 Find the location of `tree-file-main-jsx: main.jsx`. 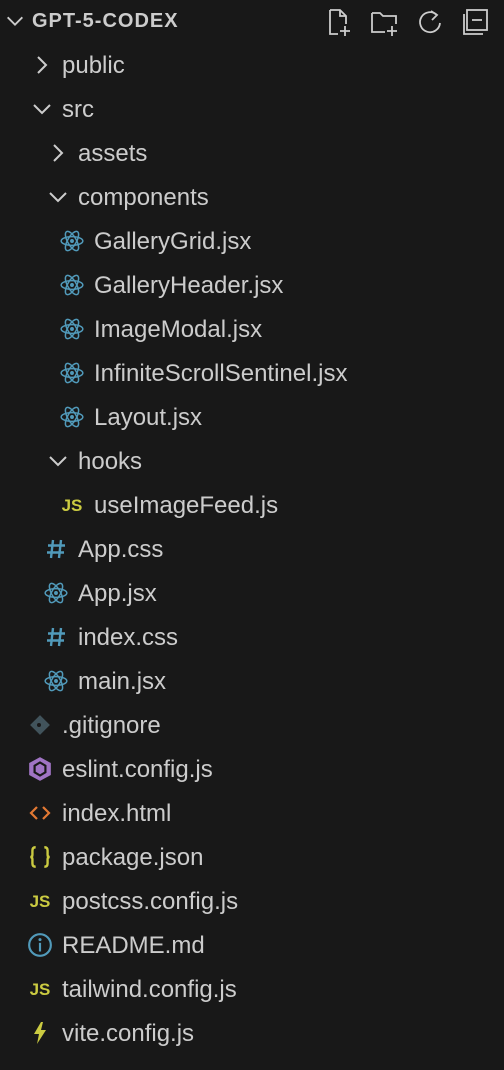

tree-file-main-jsx: main.jsx is located at coordinates (252, 681).